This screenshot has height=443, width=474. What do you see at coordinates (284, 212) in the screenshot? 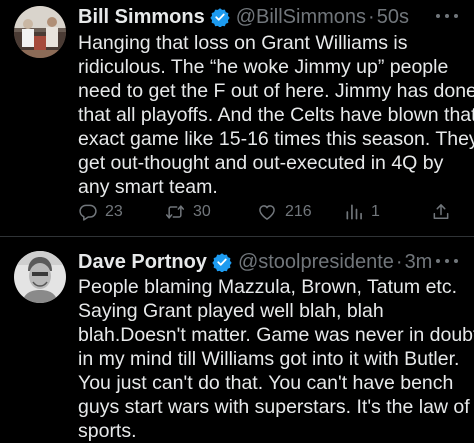
I see `like-button: 216` at bounding box center [284, 212].